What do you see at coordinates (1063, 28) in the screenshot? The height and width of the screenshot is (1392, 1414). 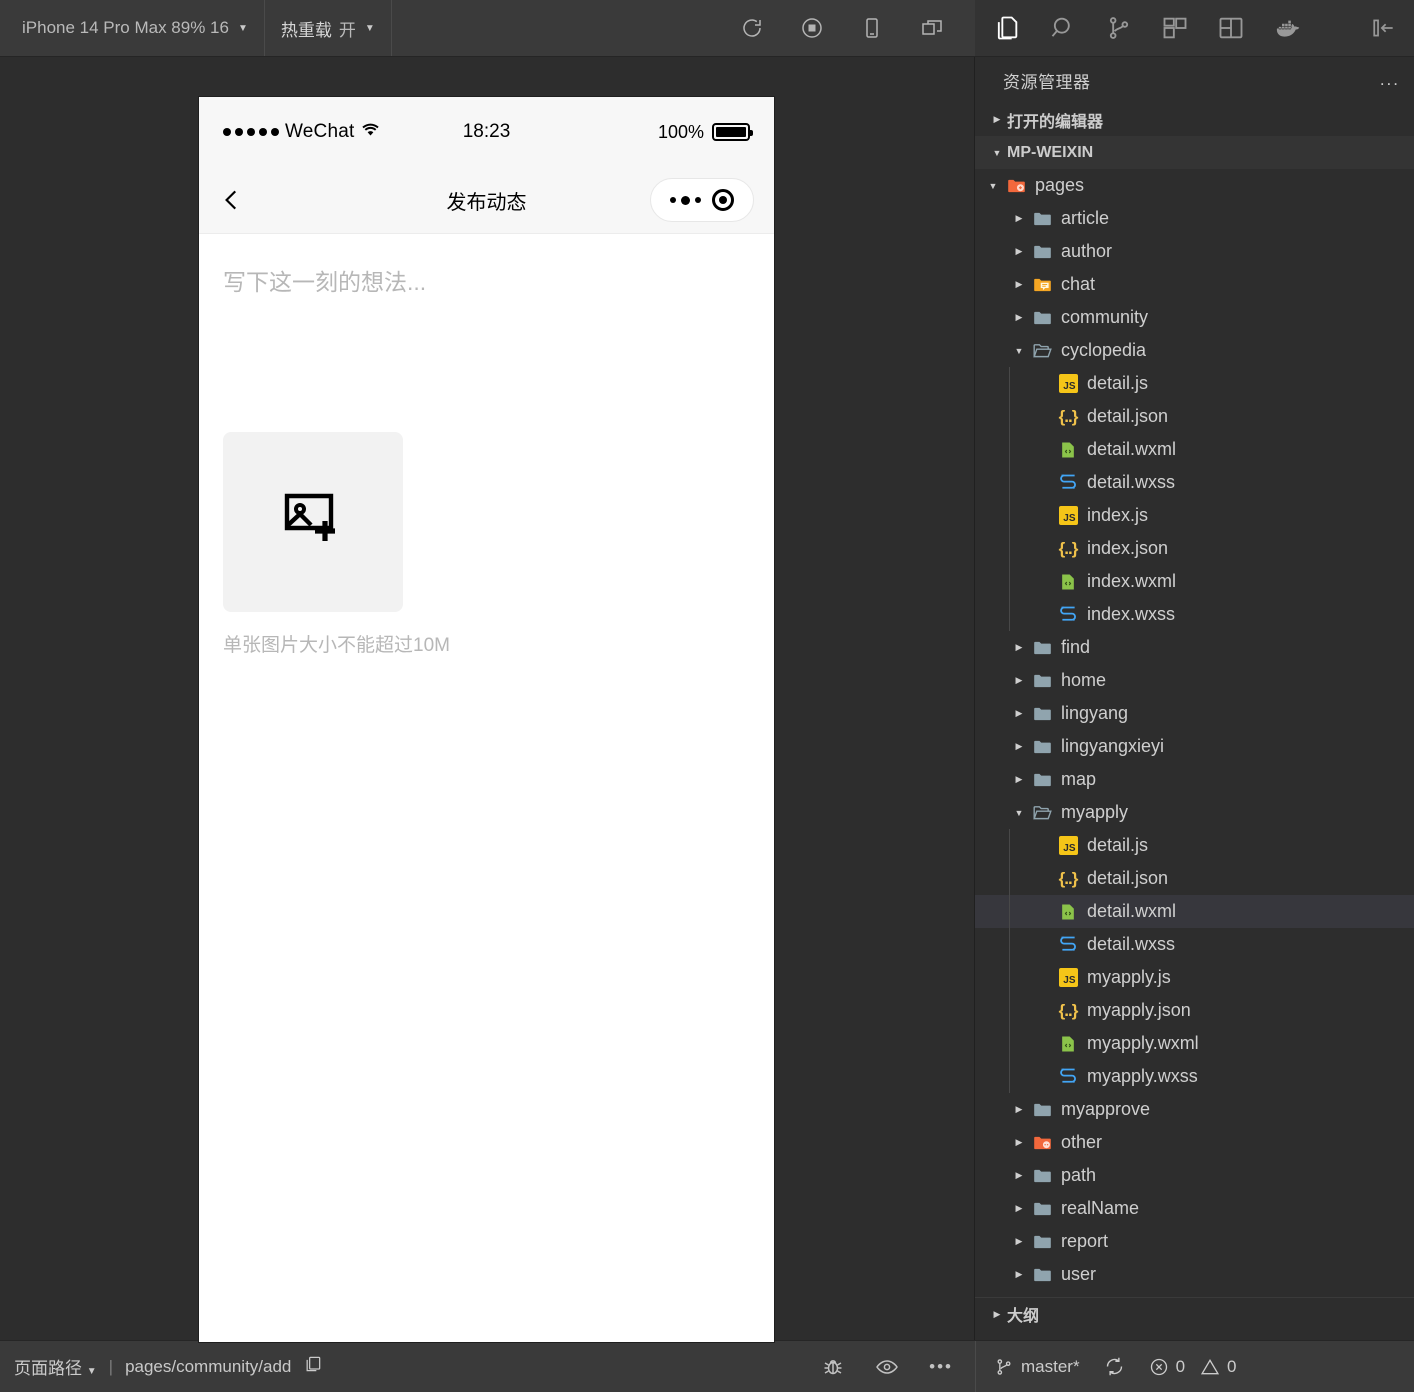 I see `search-icon` at bounding box center [1063, 28].